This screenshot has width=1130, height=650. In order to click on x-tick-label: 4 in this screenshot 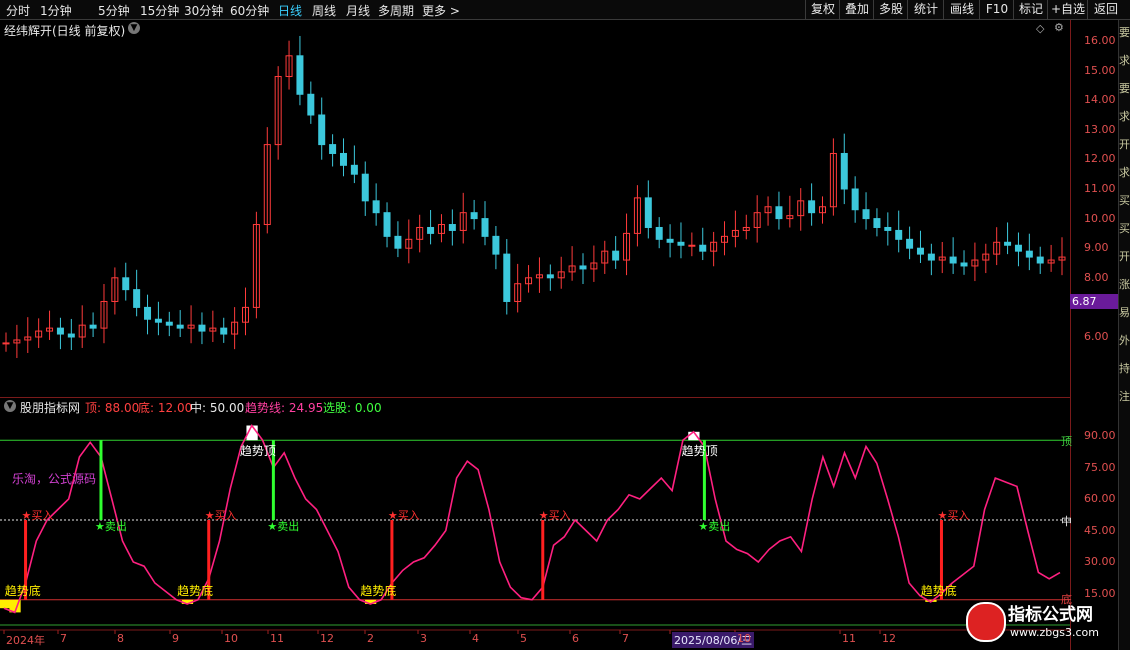, I will do `click(475, 638)`.